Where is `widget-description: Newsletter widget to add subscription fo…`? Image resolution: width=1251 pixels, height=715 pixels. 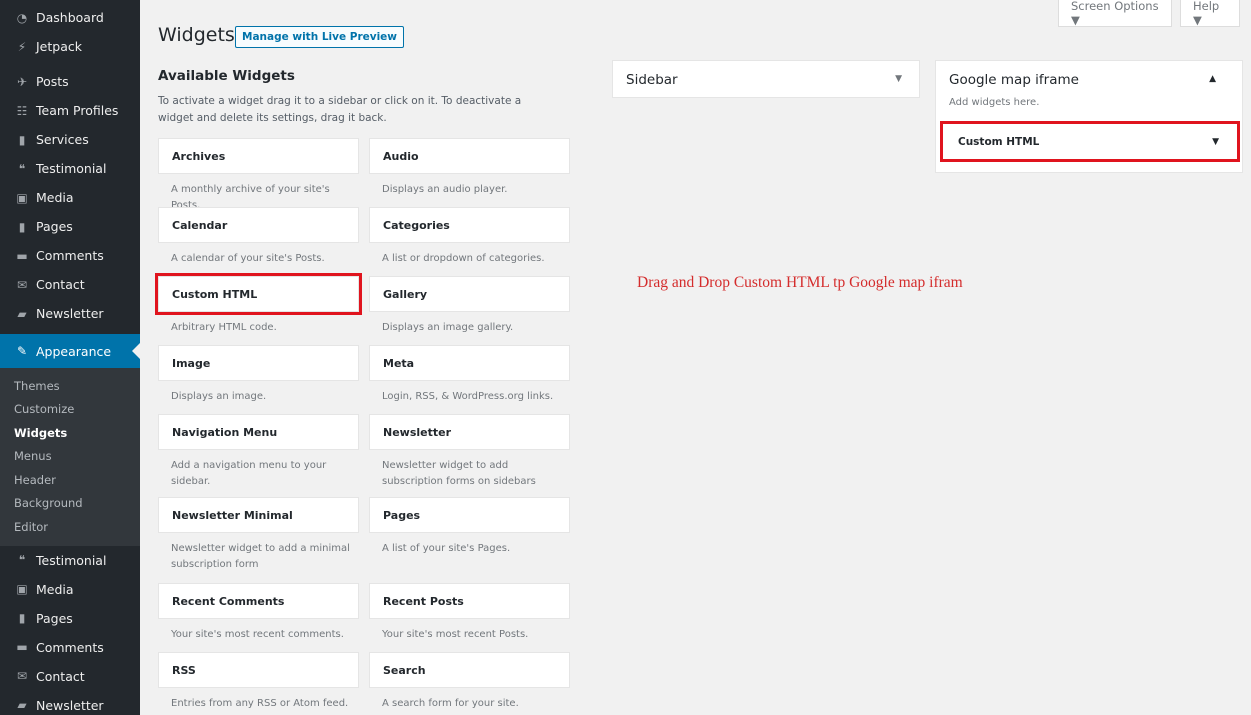
widget-description: Newsletter widget to add subscription fo… is located at coordinates (459, 473).